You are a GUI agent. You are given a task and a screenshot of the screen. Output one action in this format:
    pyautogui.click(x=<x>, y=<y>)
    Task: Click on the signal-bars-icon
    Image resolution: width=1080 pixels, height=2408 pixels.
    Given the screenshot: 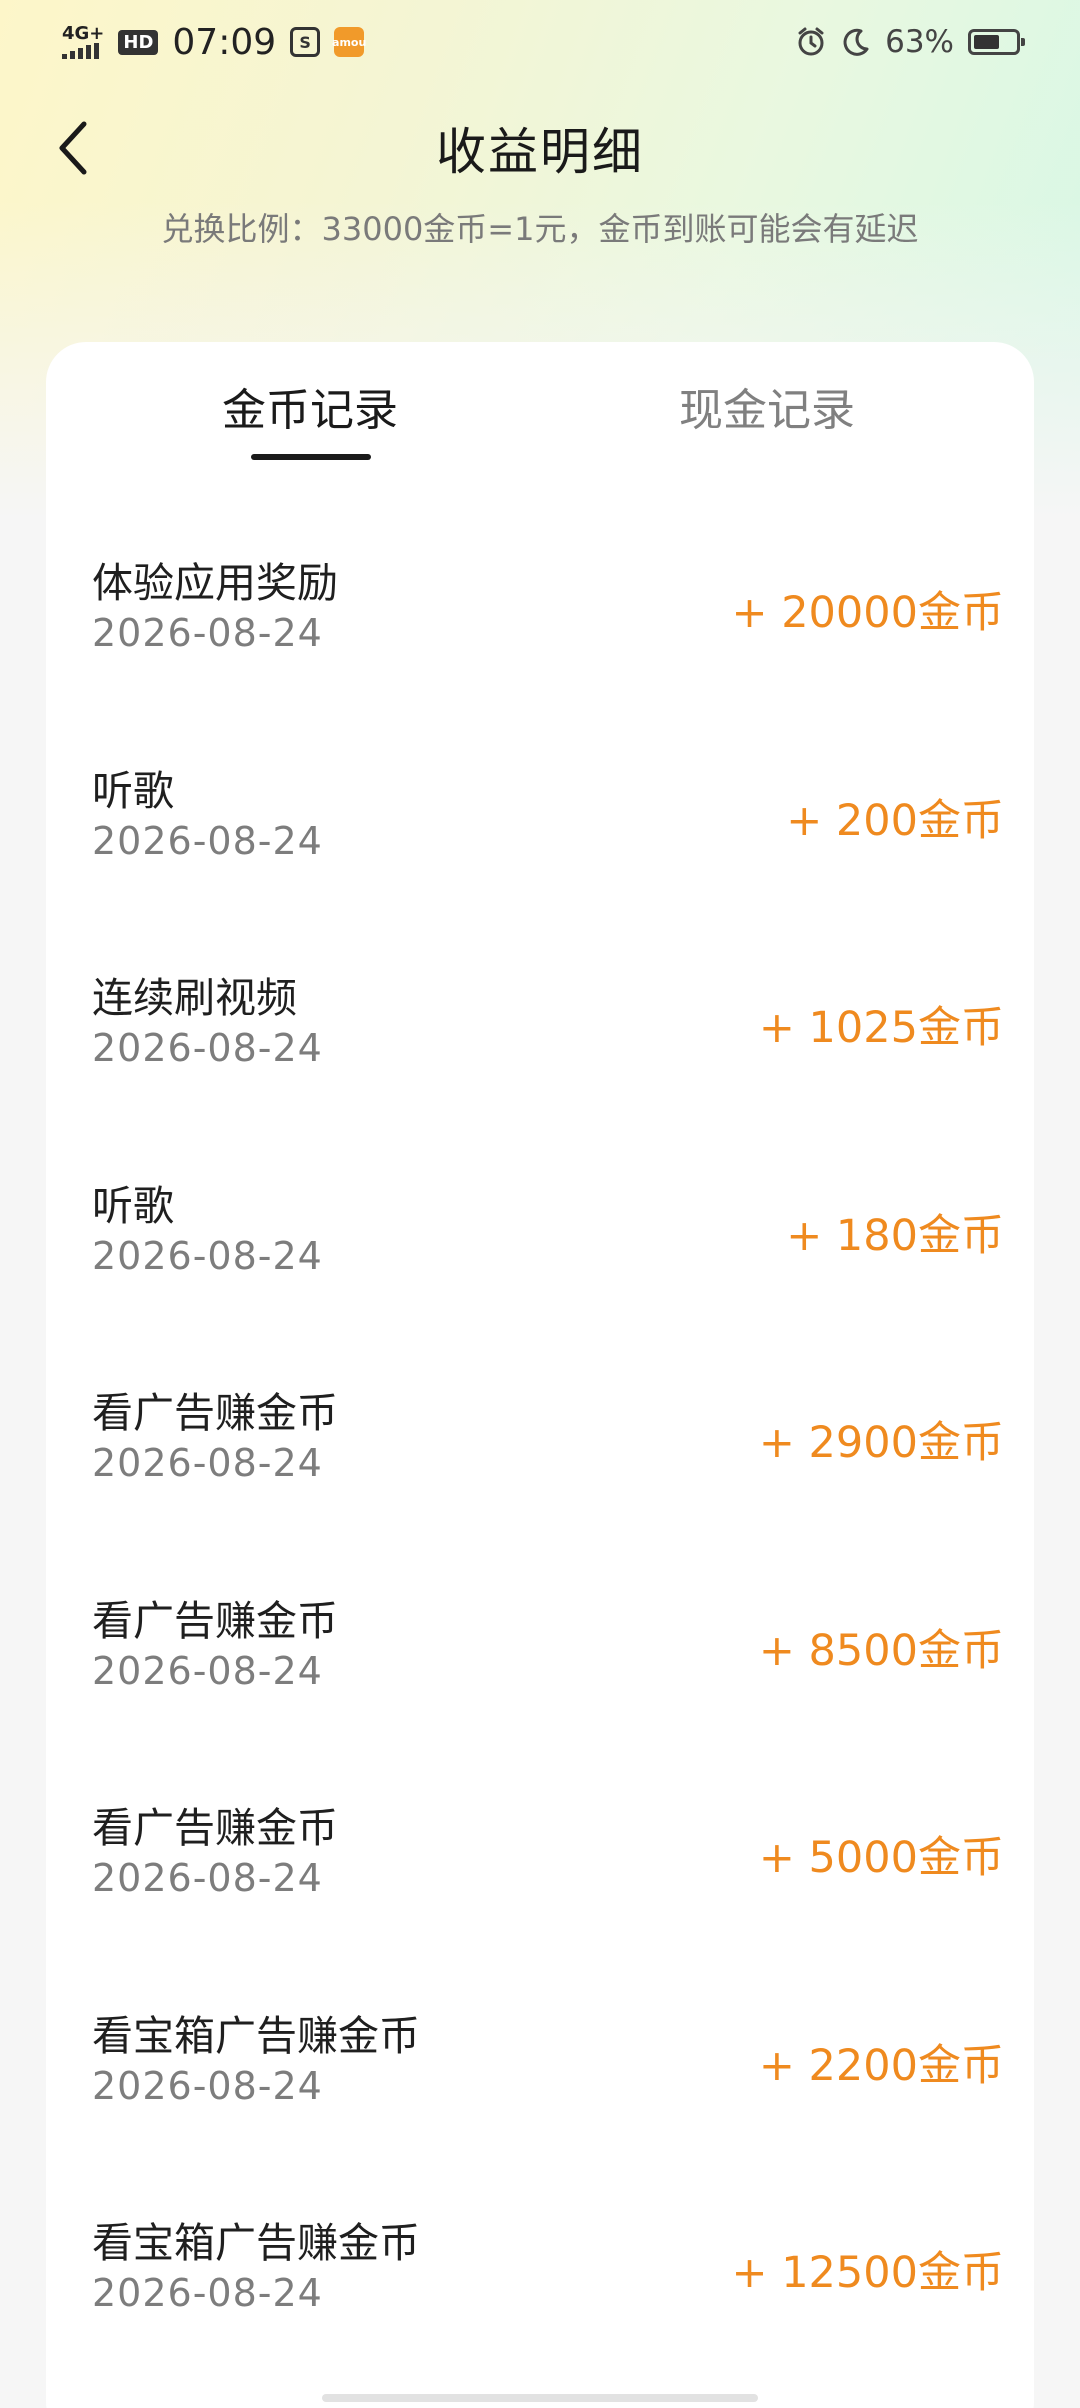 What is the action you would take?
    pyautogui.click(x=80, y=51)
    